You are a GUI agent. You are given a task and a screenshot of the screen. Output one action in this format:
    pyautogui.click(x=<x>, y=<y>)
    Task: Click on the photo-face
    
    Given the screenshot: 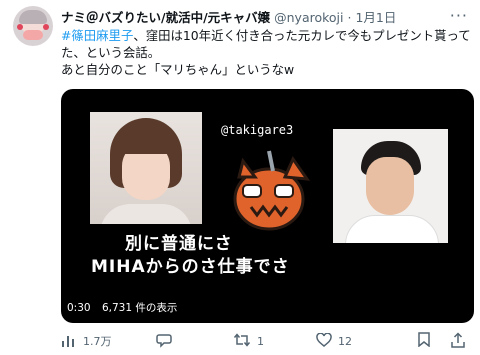 What is the action you would take?
    pyautogui.click(x=390, y=186)
    